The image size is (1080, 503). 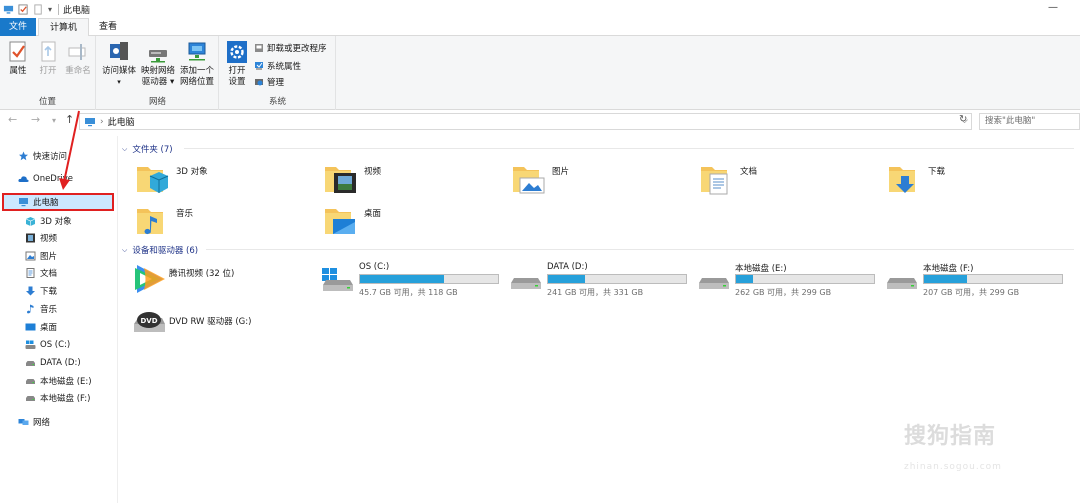 I want to click on rename-icon, so click(x=77, y=52).